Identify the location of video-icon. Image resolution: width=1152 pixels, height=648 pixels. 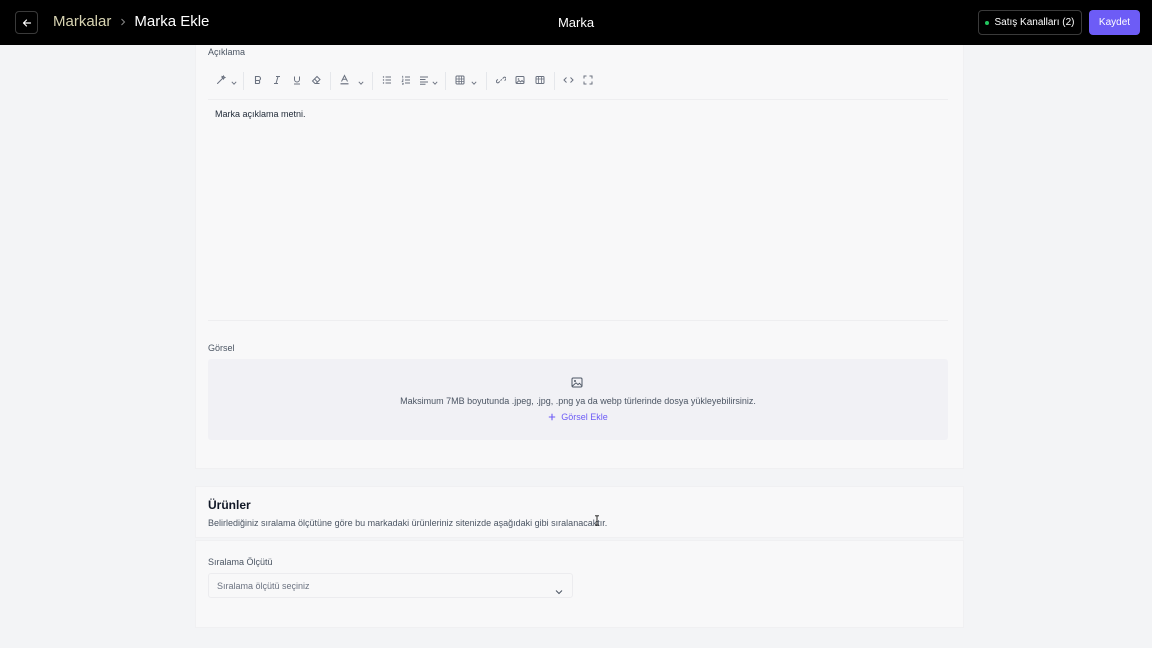
(540, 81).